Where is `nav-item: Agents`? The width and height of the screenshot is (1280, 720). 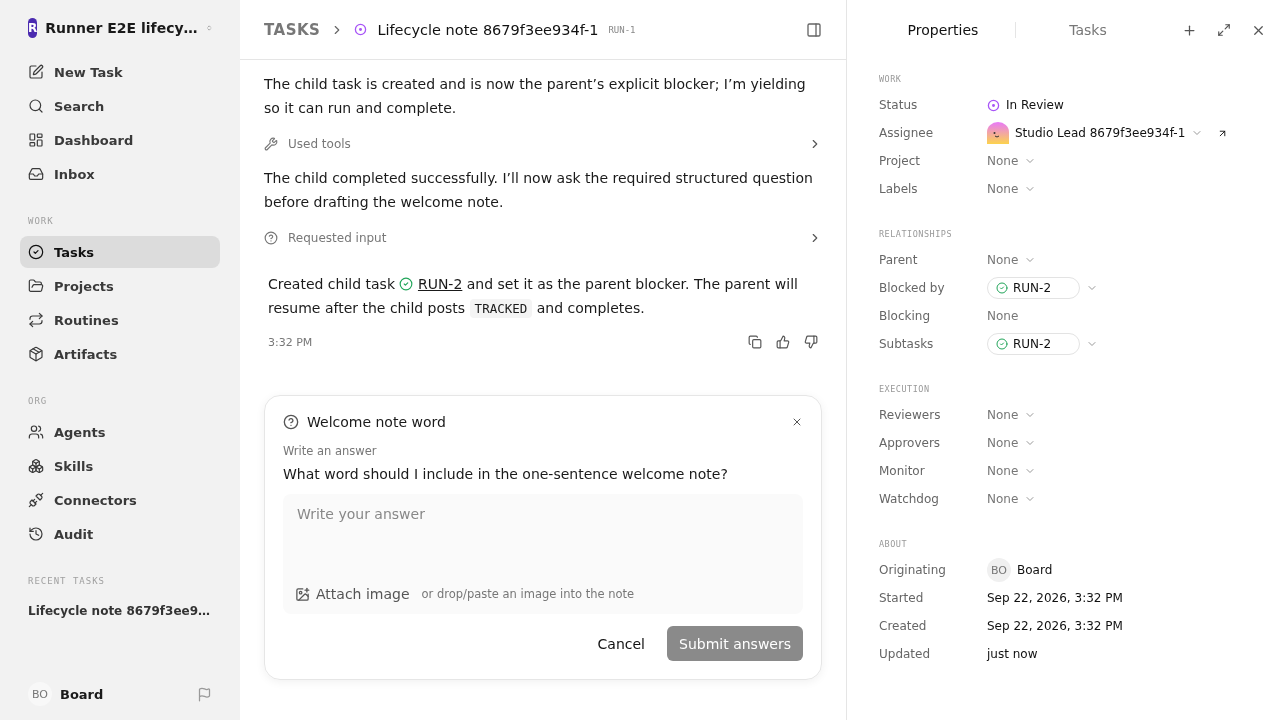
nav-item: Agents is located at coordinates (120, 432).